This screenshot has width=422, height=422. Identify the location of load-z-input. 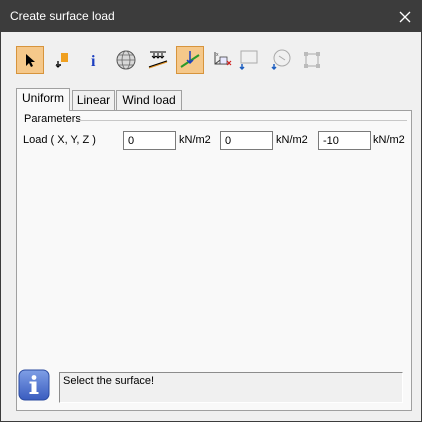
(344, 140).